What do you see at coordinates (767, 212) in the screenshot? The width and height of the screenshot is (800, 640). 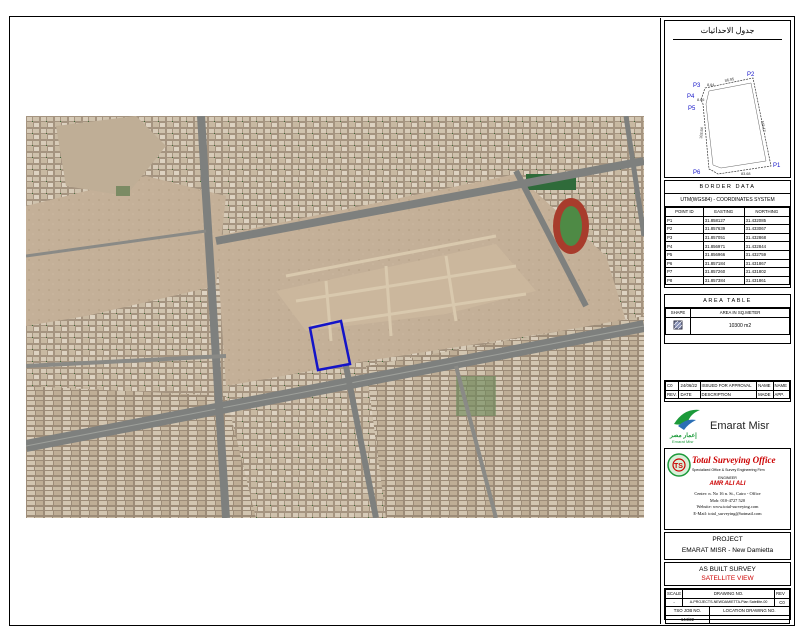 I see `col-header: NORTHING` at bounding box center [767, 212].